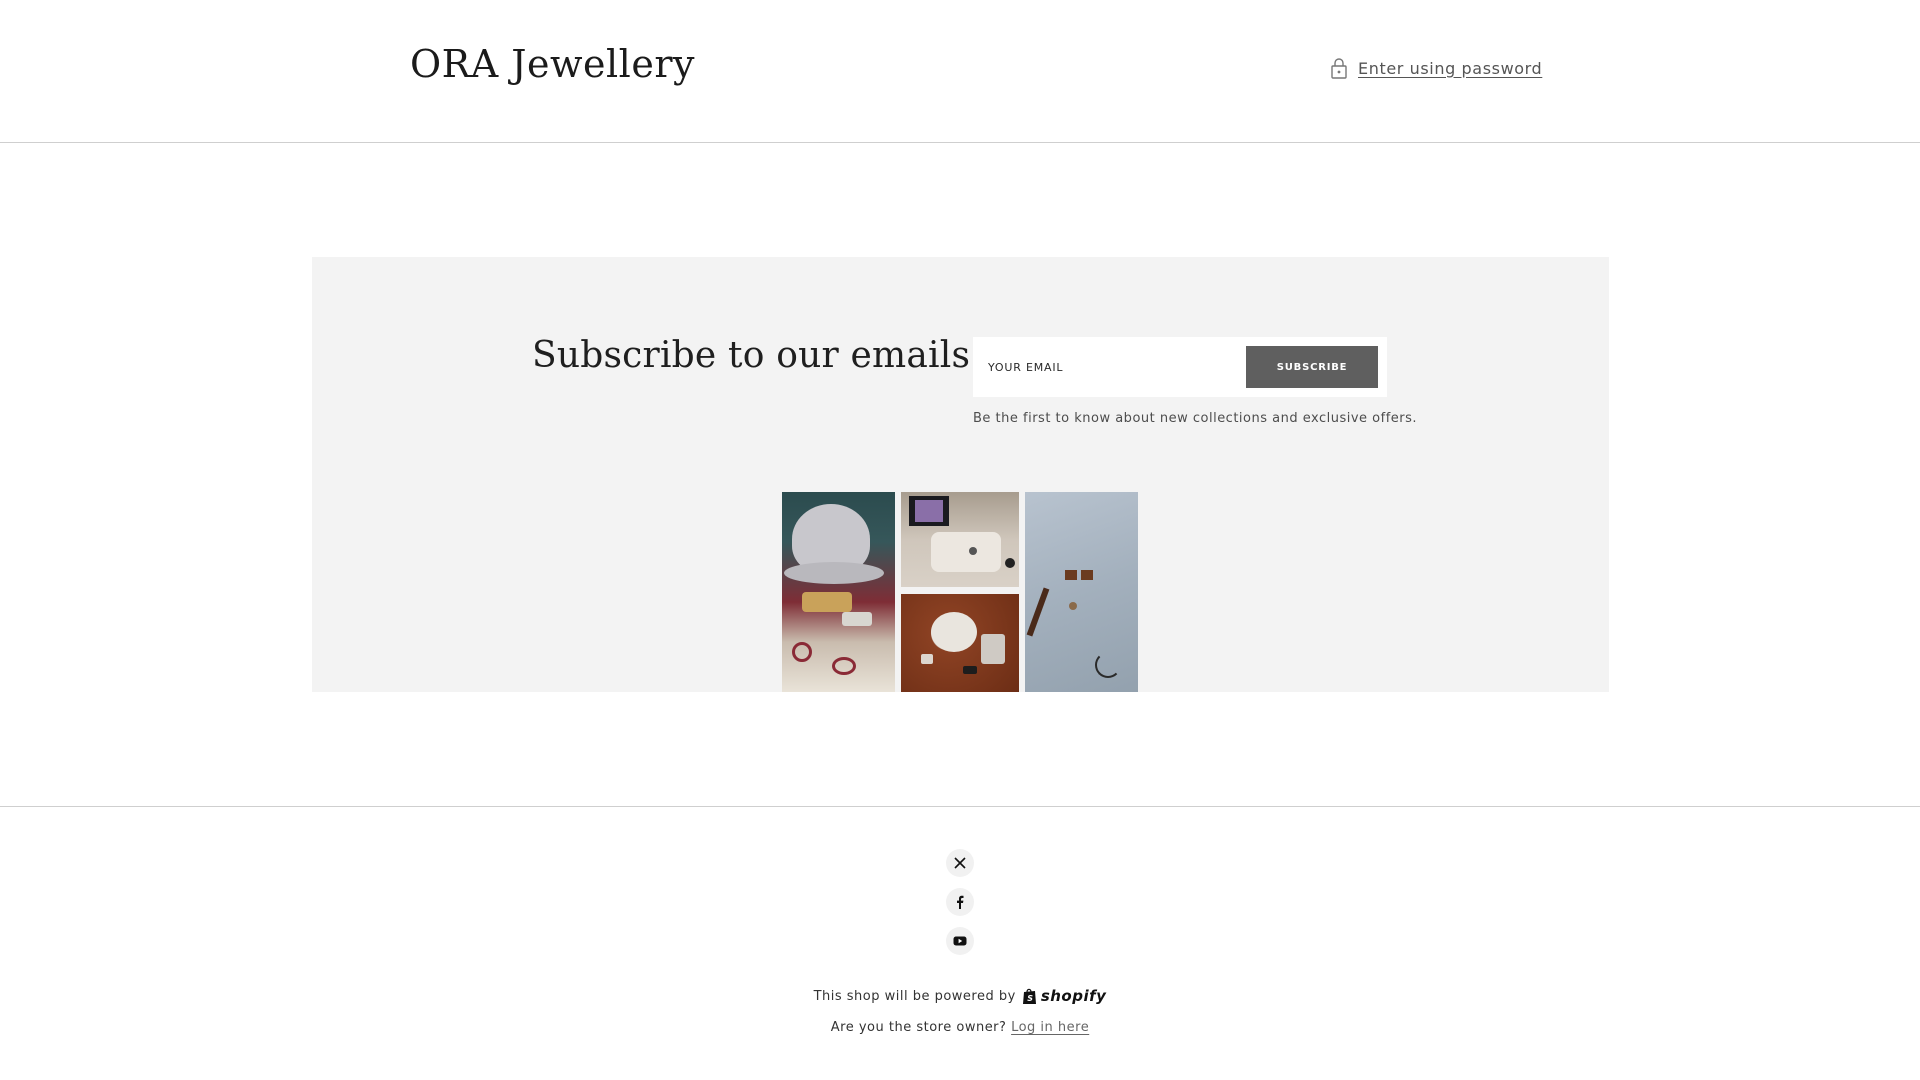  Describe the element at coordinates (914, 996) in the screenshot. I see `powered-by-text: This shop will be powered by` at that location.